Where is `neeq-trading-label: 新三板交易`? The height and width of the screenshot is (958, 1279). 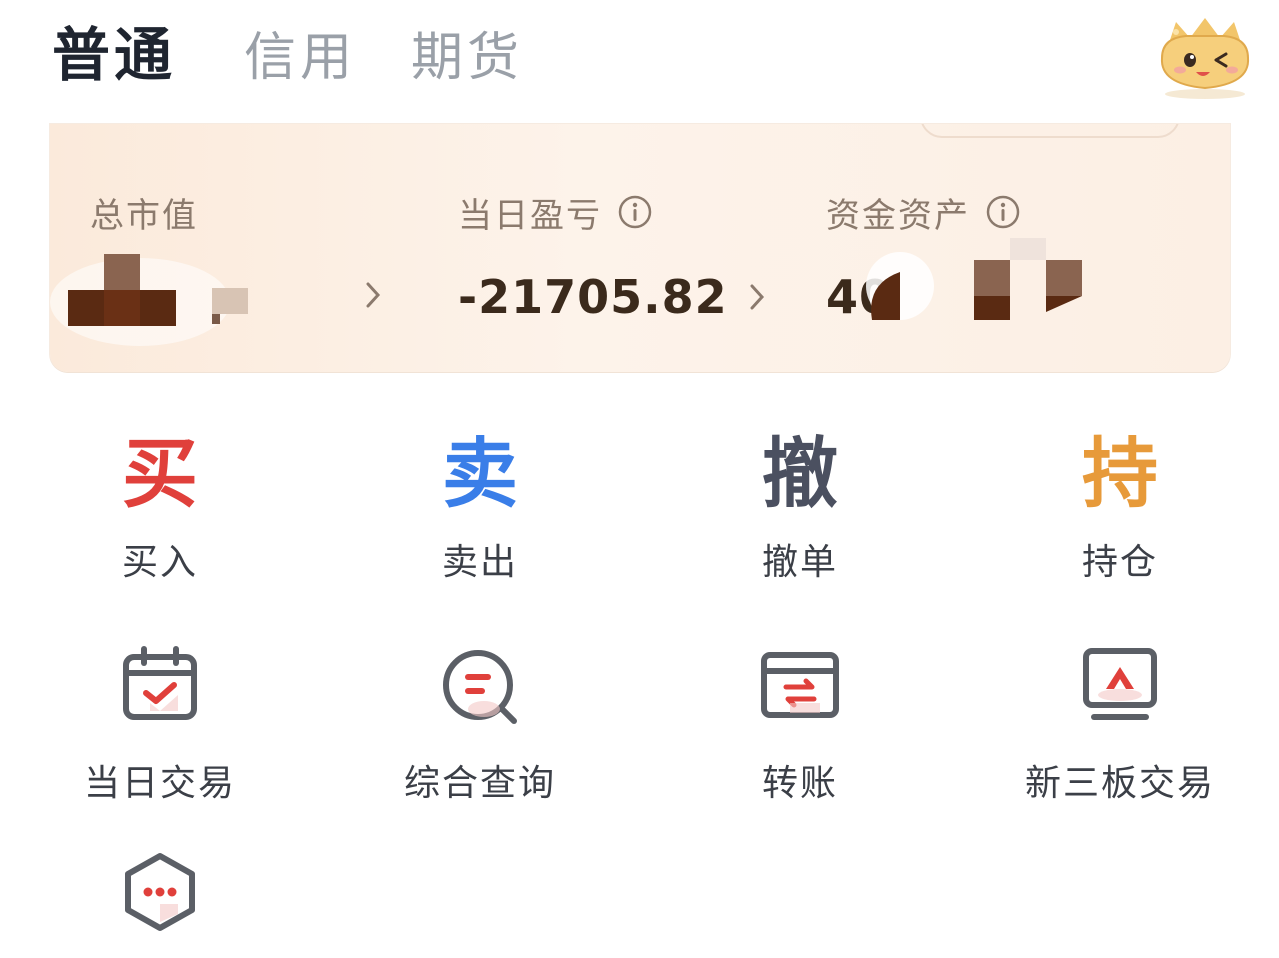 neeq-trading-label: 新三板交易 is located at coordinates (1119, 783).